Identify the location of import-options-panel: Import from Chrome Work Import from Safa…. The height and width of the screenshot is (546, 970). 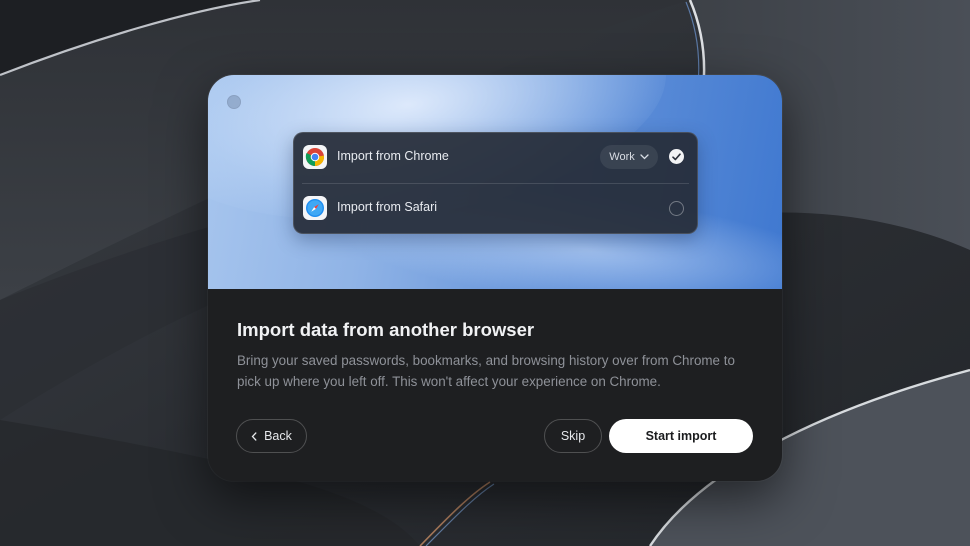
(495, 183).